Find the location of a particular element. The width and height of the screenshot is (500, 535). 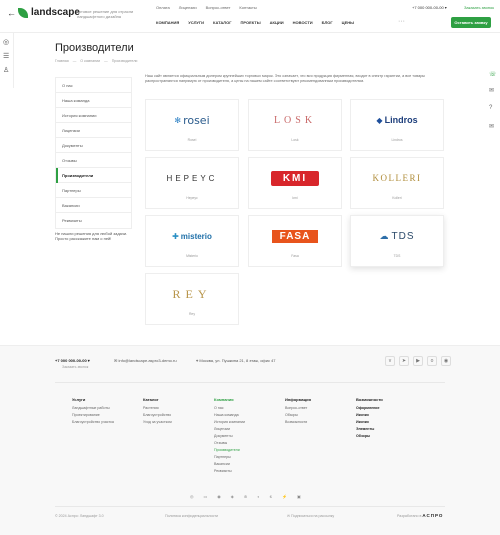

footer-link: Документы is located at coordinates (229, 436).